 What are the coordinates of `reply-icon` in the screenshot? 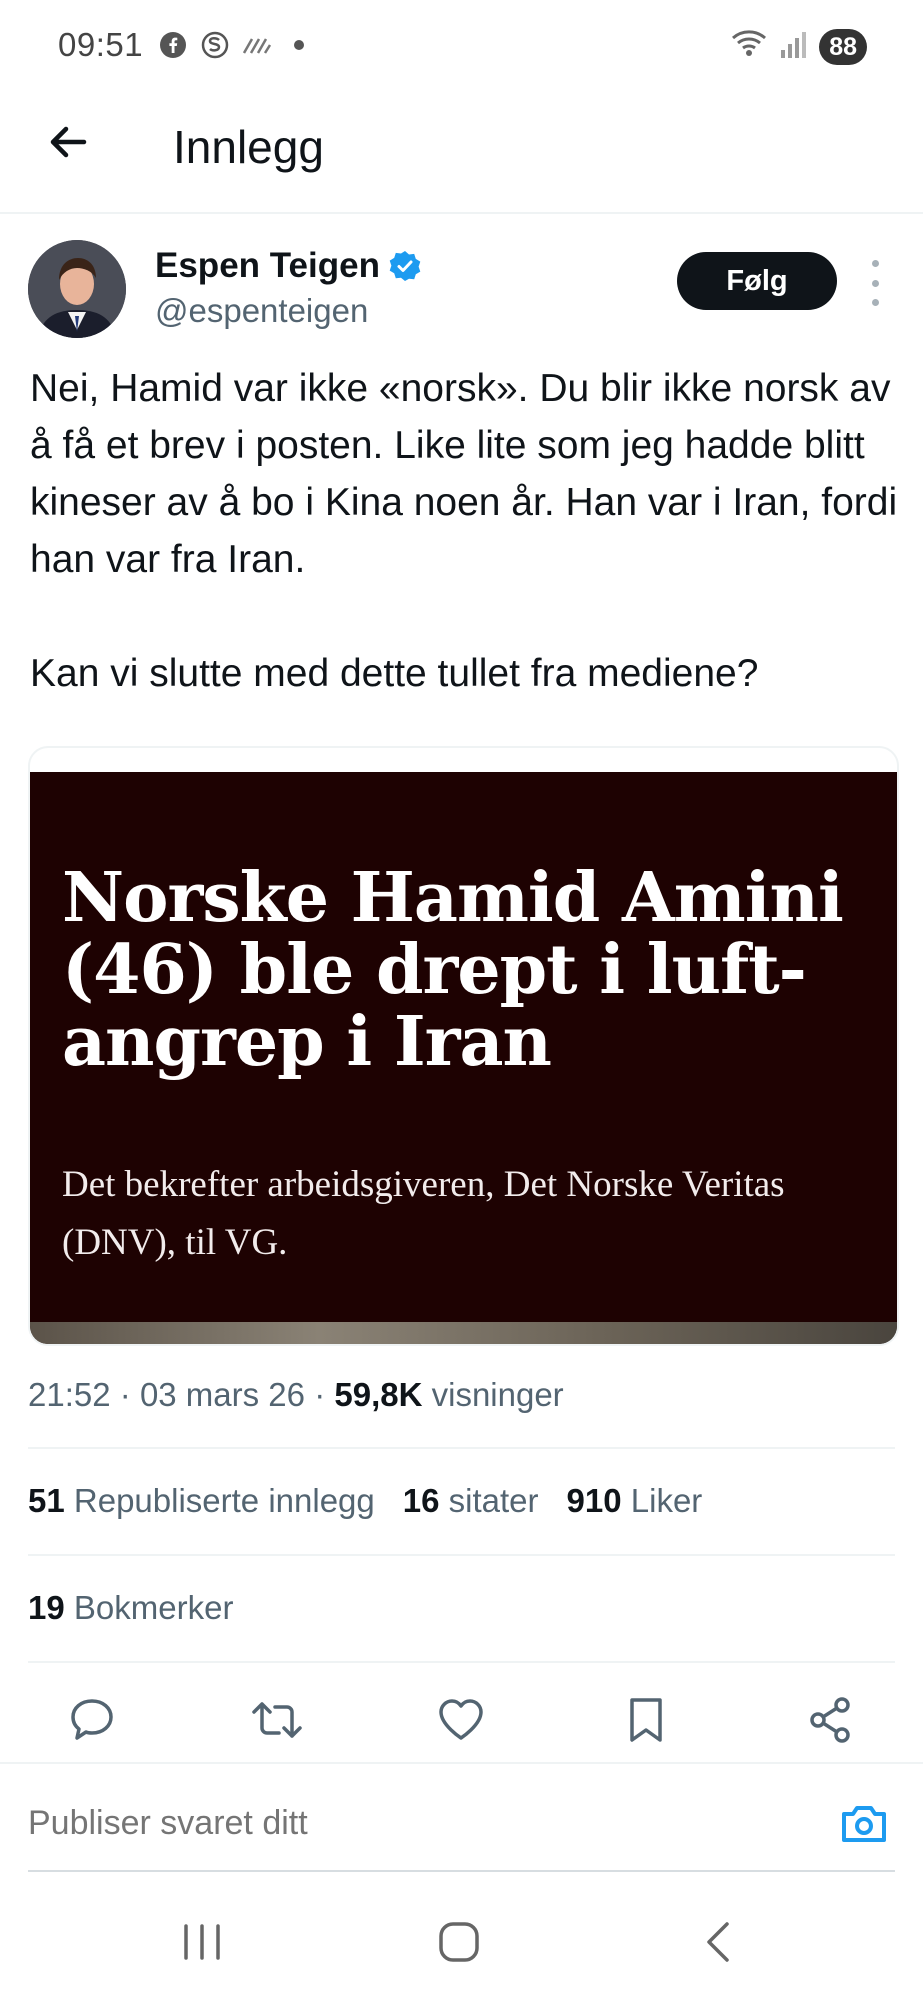 It's located at (92, 1719).